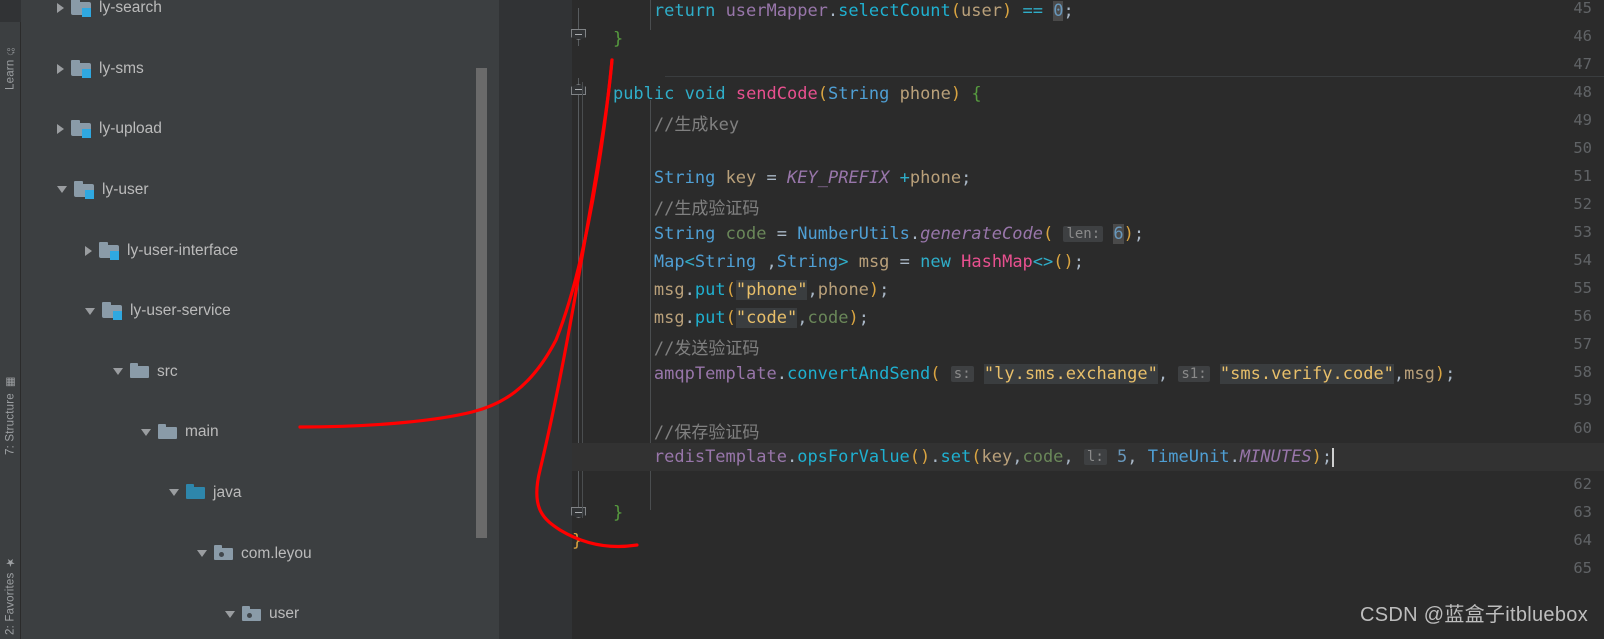 The image size is (1604, 639). What do you see at coordinates (10, 74) in the screenshot?
I see `tool-tab-learn-label: Learn` at bounding box center [10, 74].